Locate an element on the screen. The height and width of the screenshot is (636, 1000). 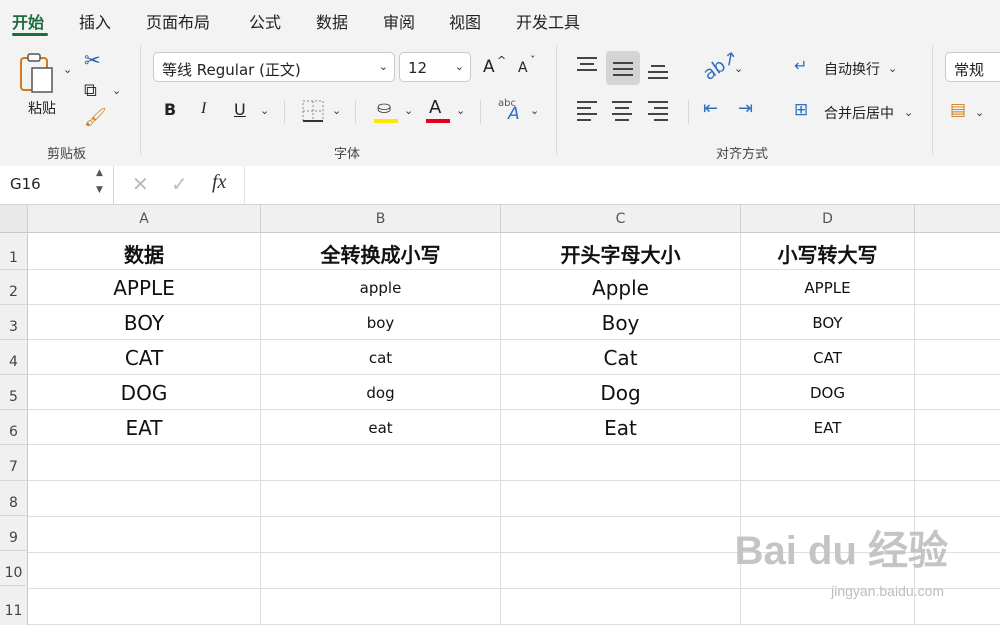
cell: Boy is located at coordinates (621, 322).